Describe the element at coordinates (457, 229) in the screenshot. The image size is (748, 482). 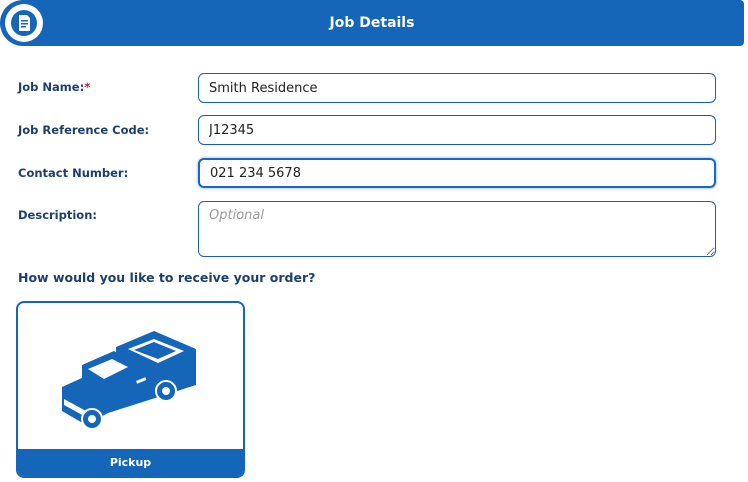
I see `description-textarea` at that location.